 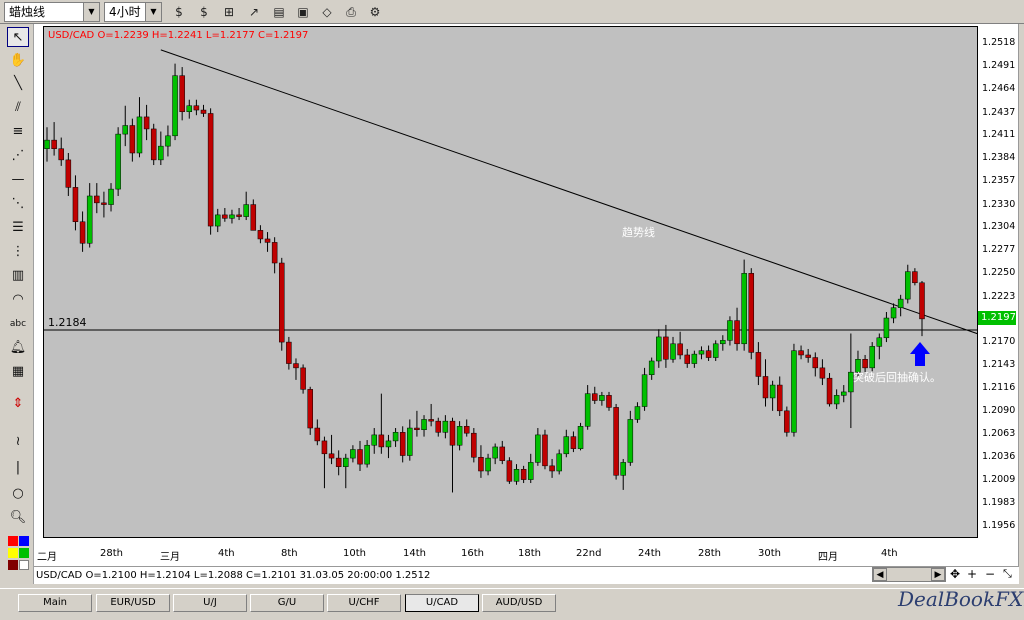 I want to click on currency-chart-icon: $, so click(x=204, y=12).